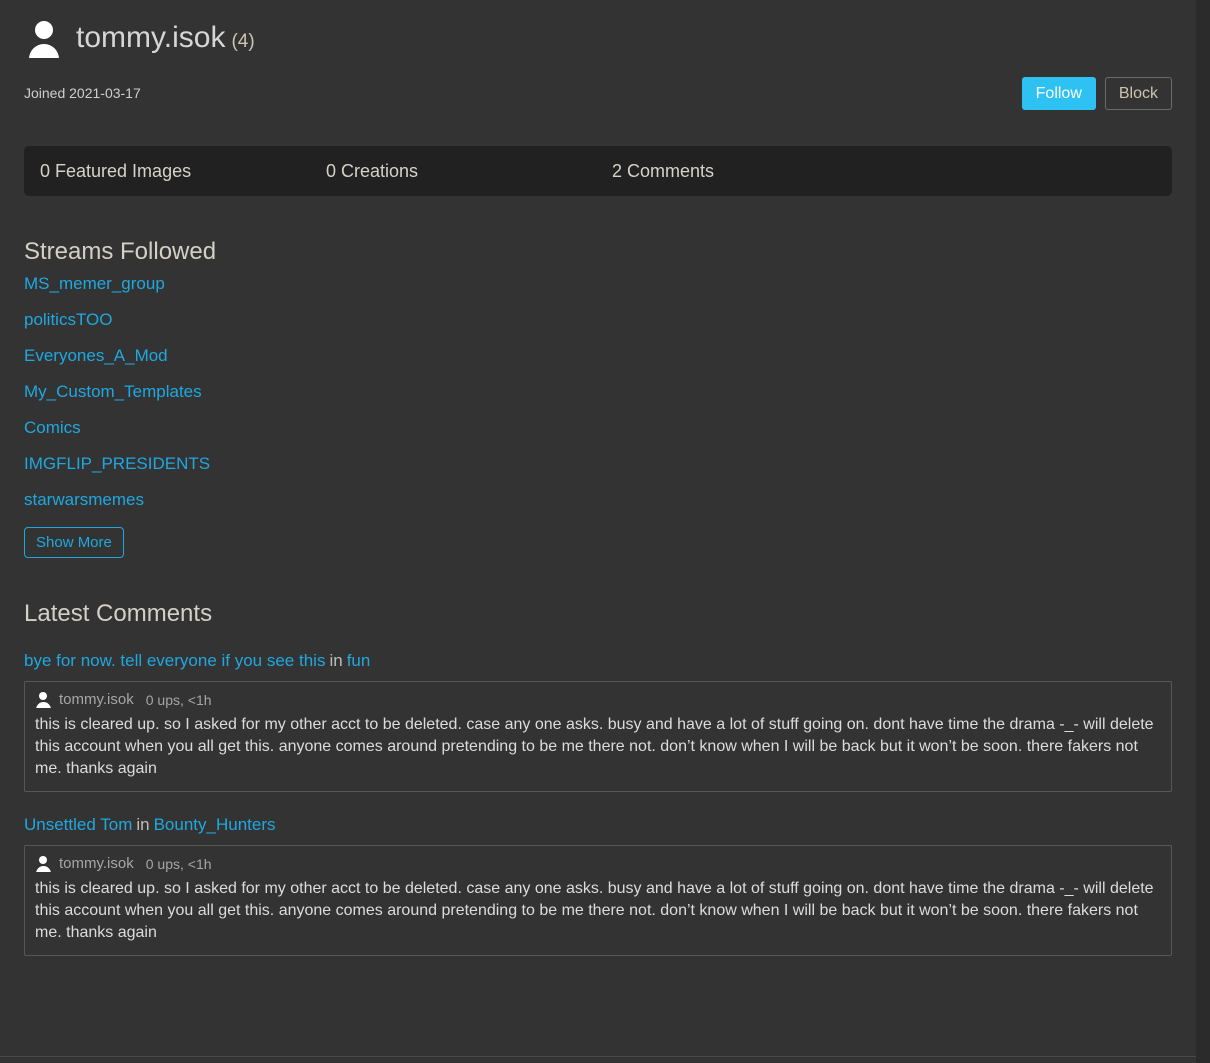 The height and width of the screenshot is (1063, 1210). What do you see at coordinates (469, 171) in the screenshot?
I see `stat-creations: 0 Creations` at bounding box center [469, 171].